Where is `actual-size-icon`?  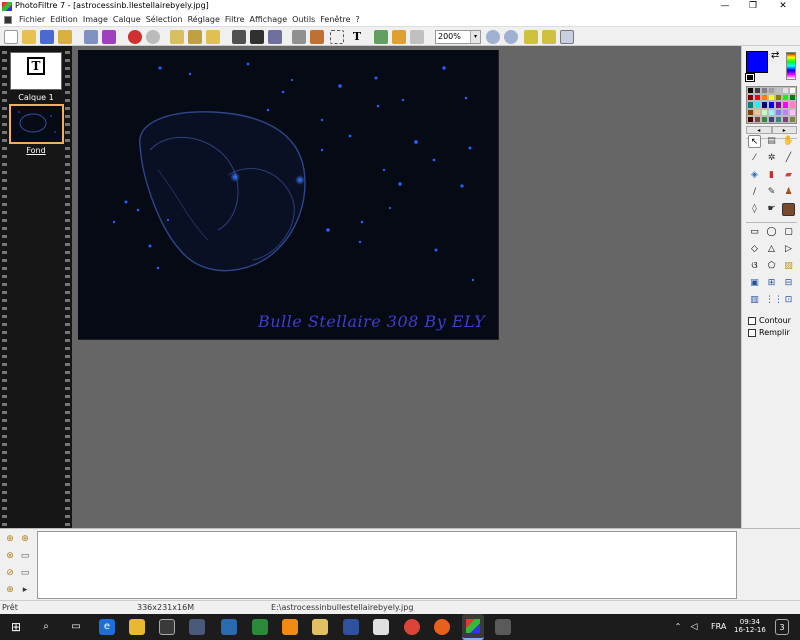
actual-size-icon is located at coordinates (531, 37).